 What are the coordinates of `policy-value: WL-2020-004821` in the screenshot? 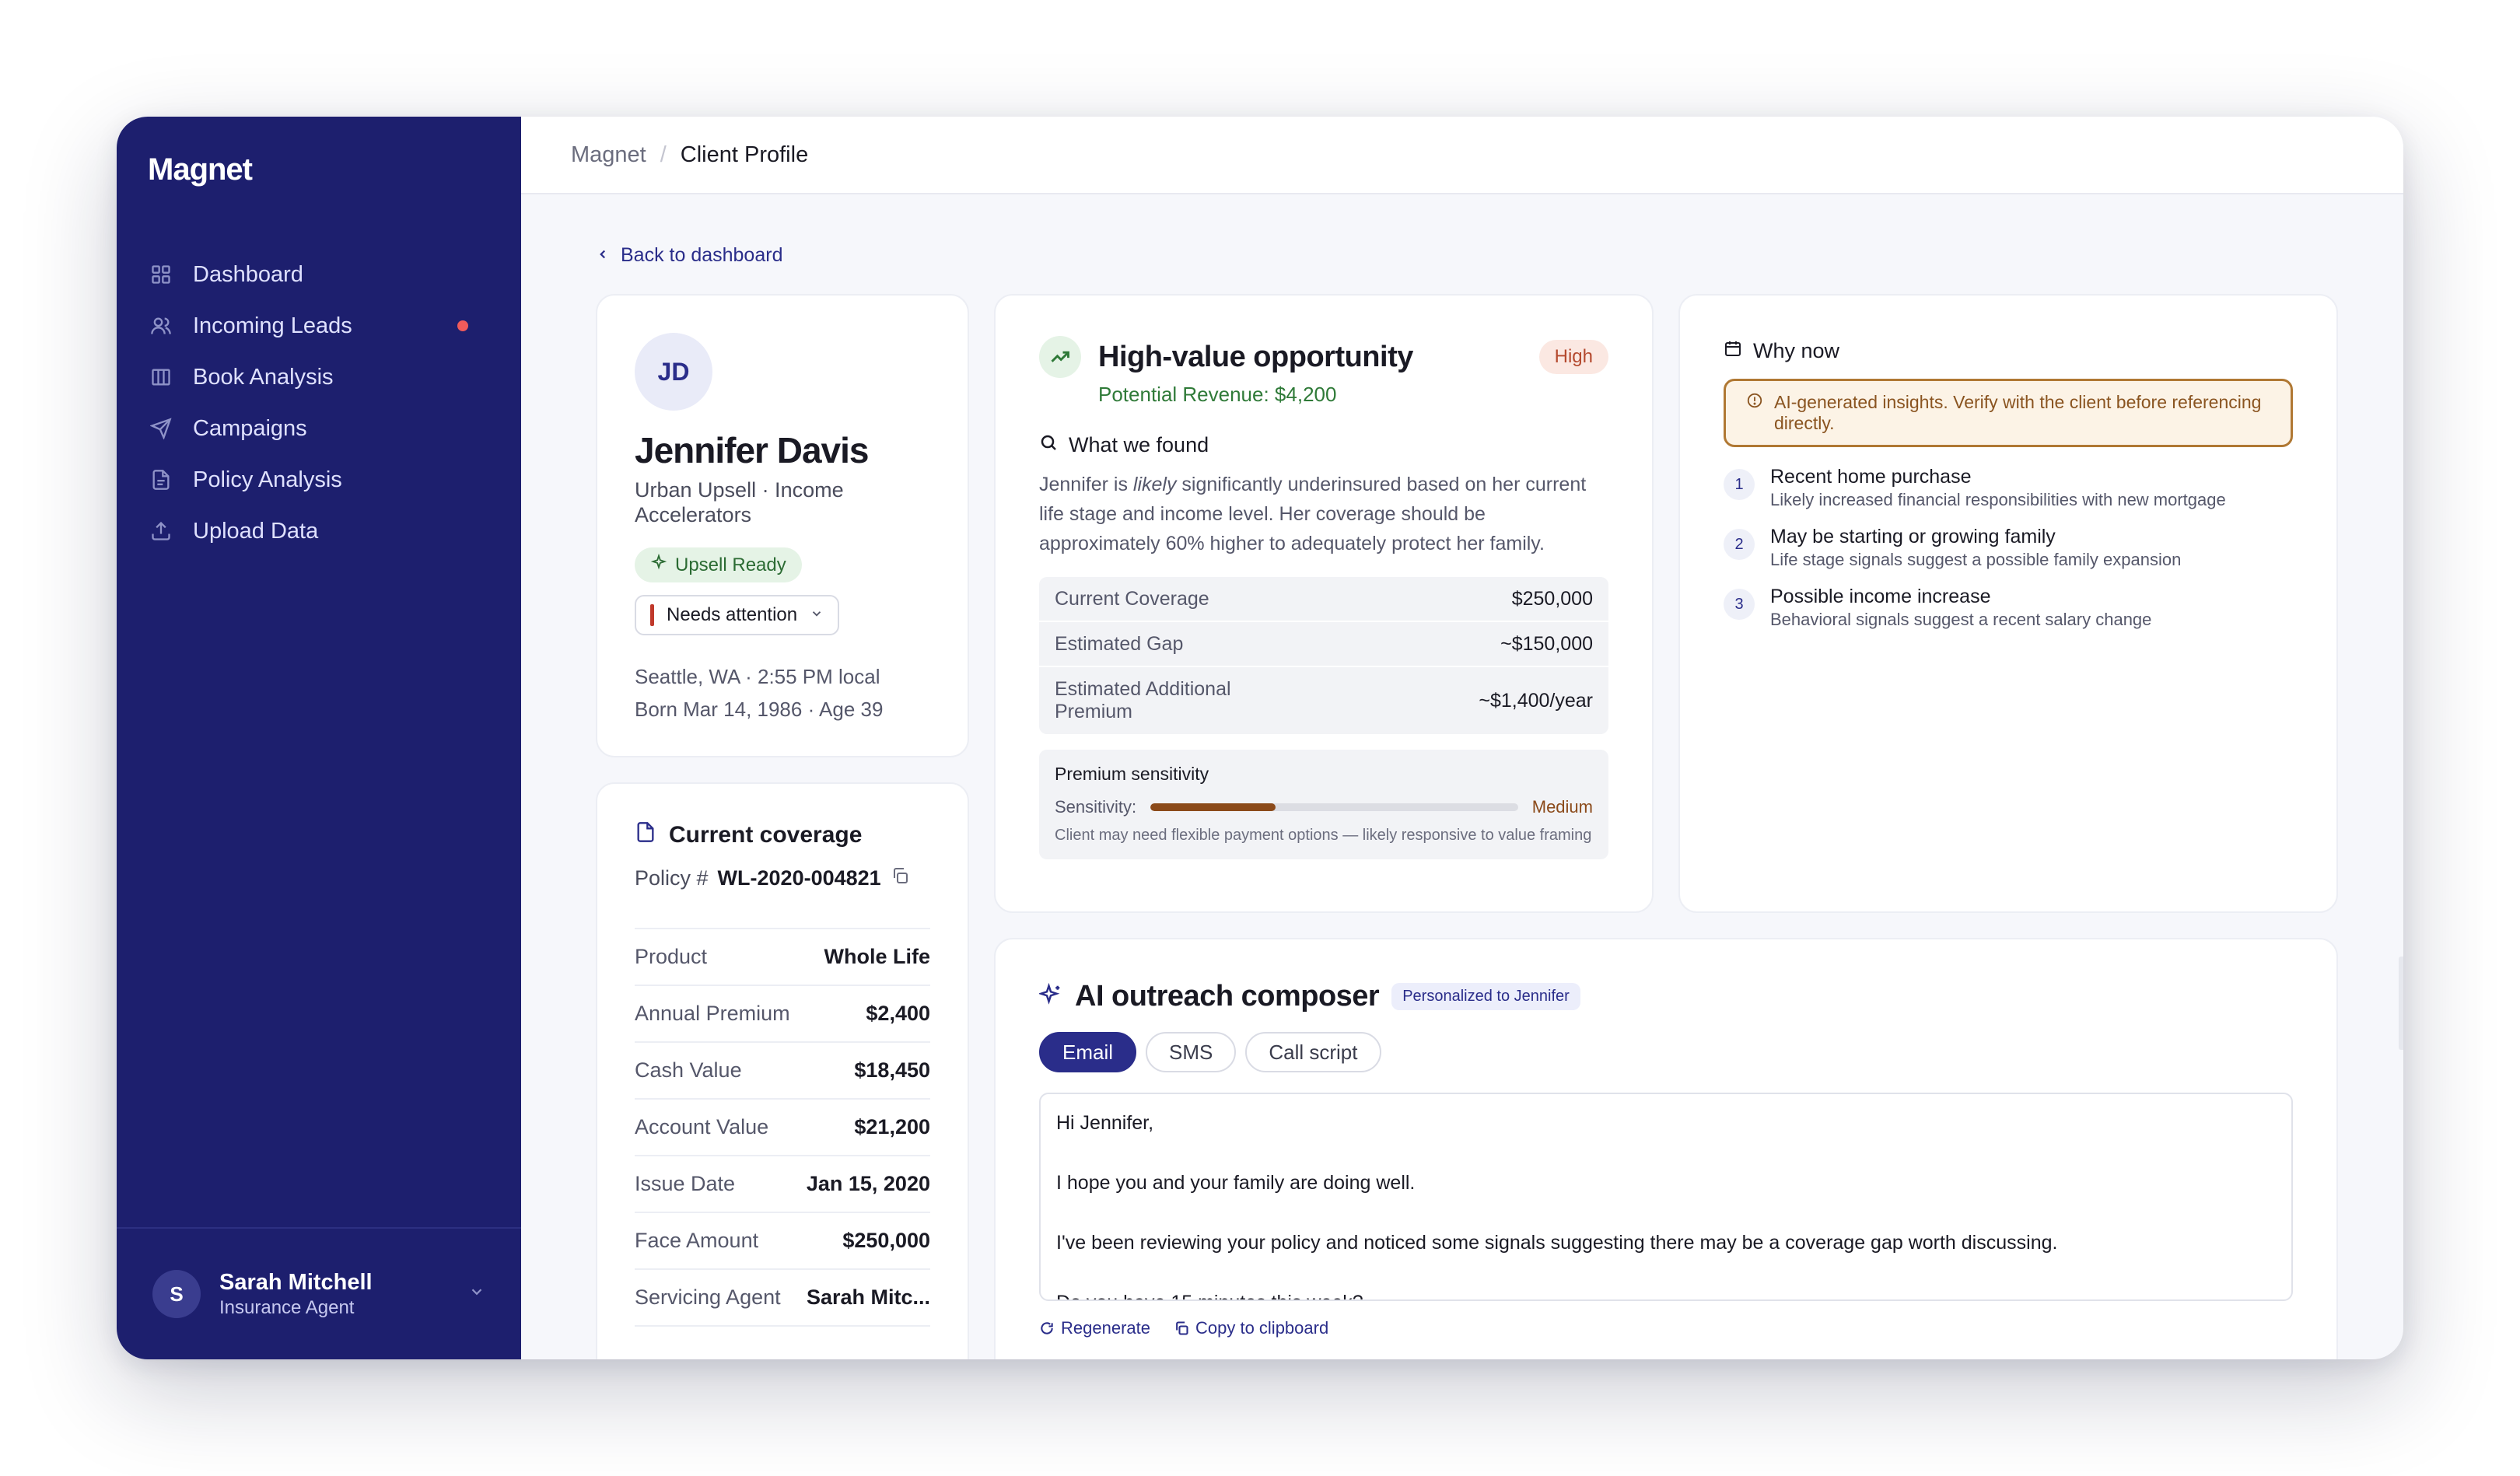 It's located at (799, 878).